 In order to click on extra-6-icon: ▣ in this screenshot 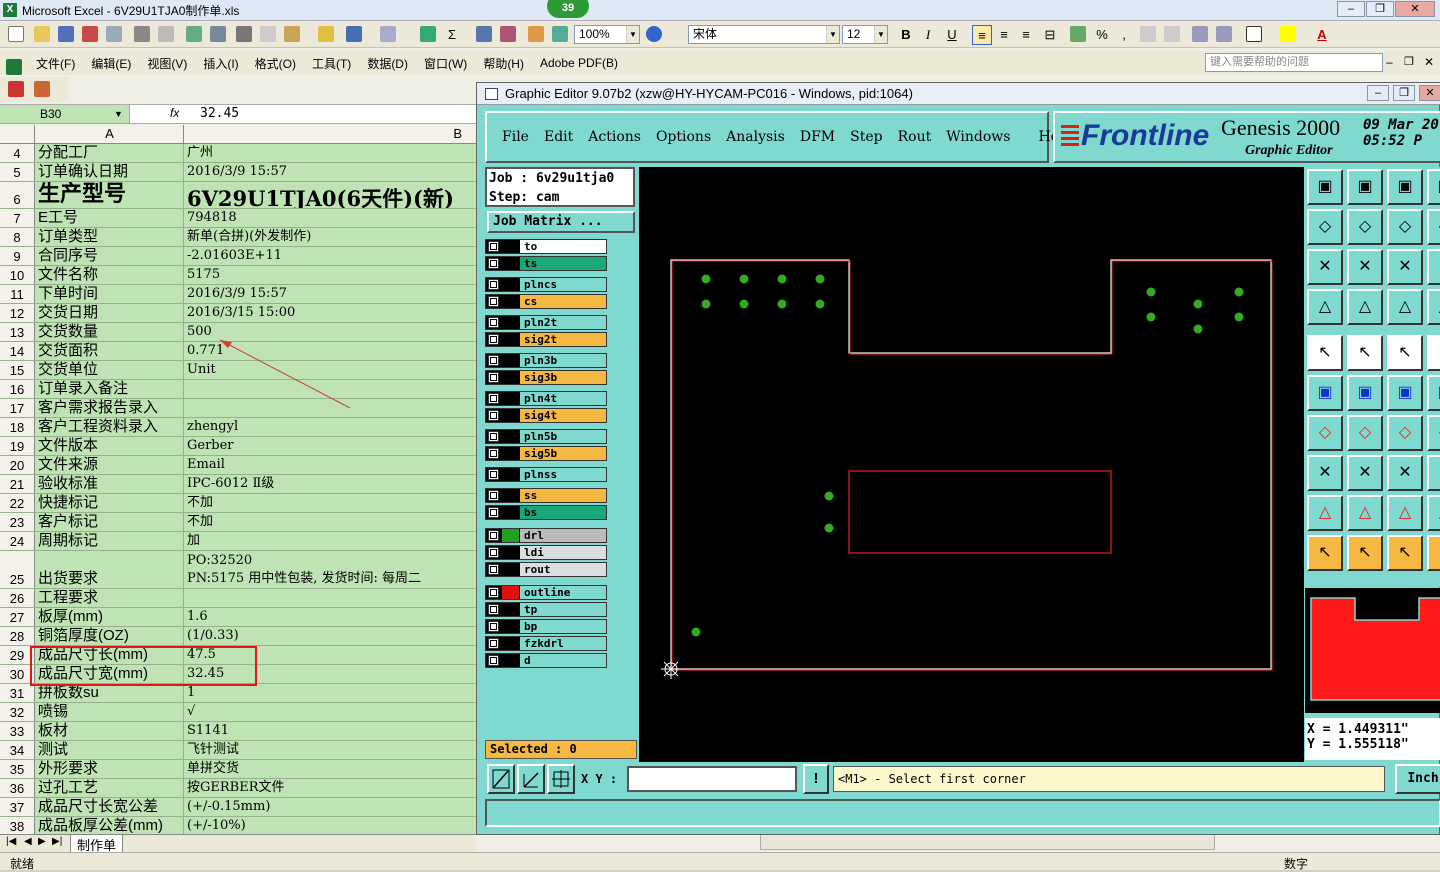, I will do `click(1433, 393)`.